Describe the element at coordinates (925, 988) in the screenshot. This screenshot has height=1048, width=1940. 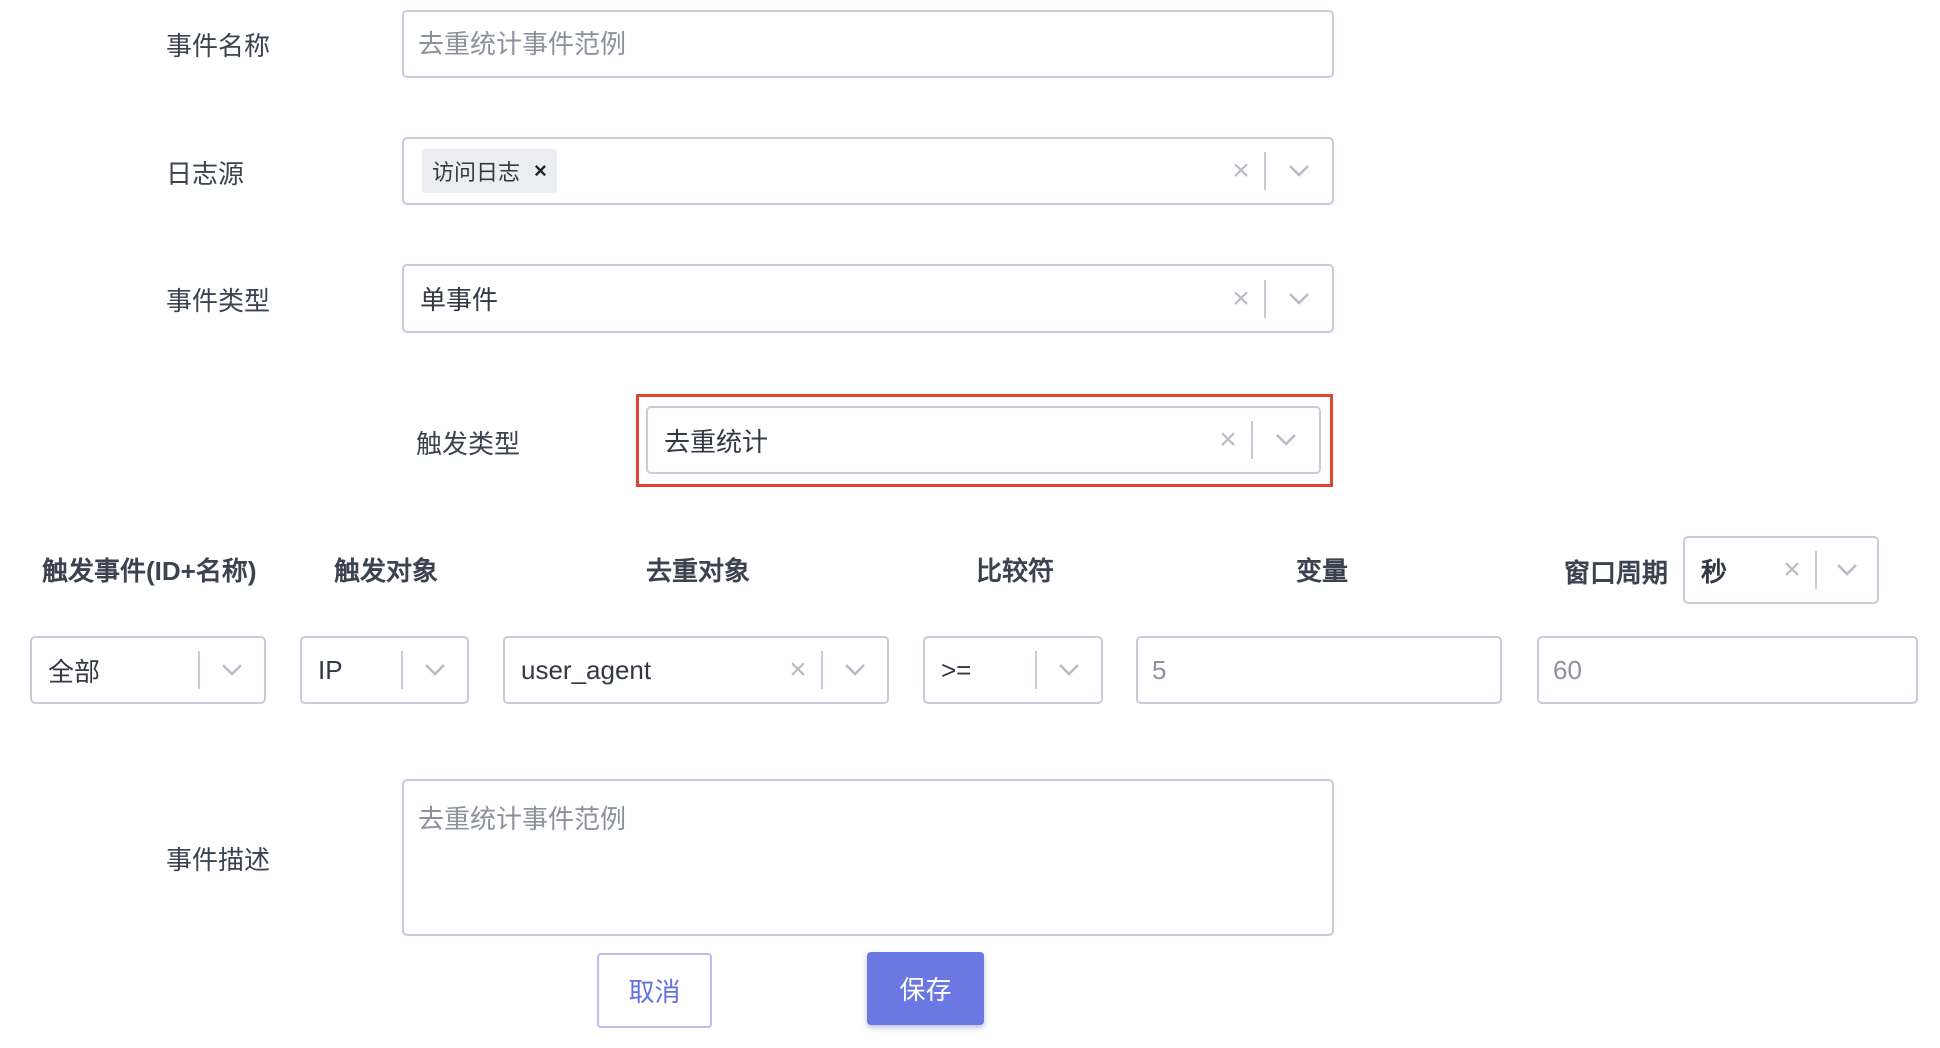
I see `save-button: 保存` at that location.